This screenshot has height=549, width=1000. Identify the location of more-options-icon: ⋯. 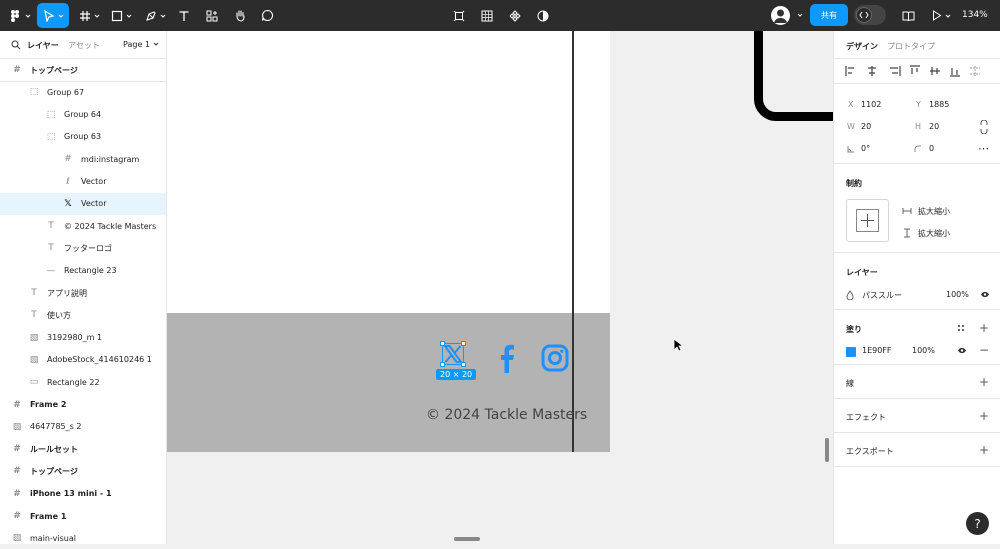
(984, 148).